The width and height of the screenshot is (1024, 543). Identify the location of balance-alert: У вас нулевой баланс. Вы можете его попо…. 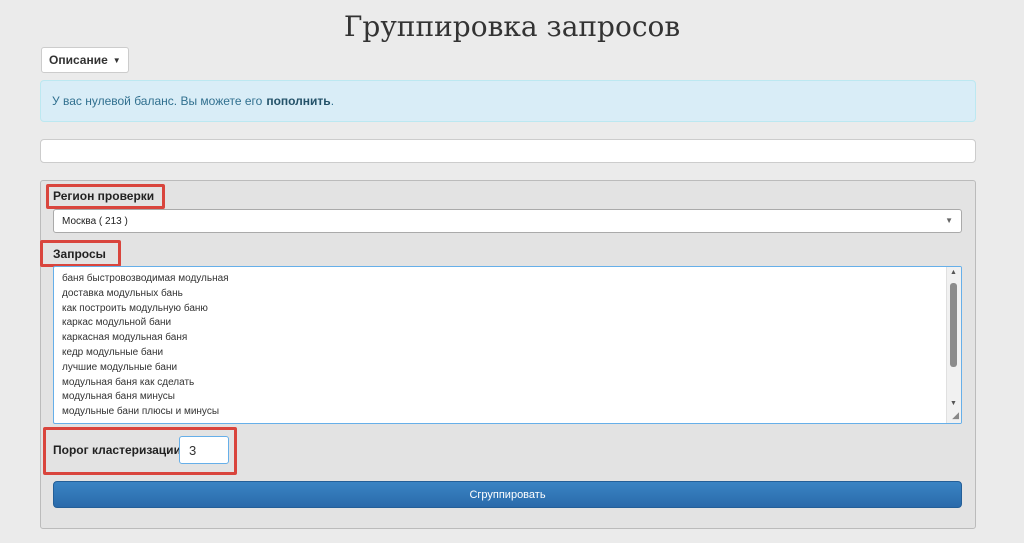
(508, 101).